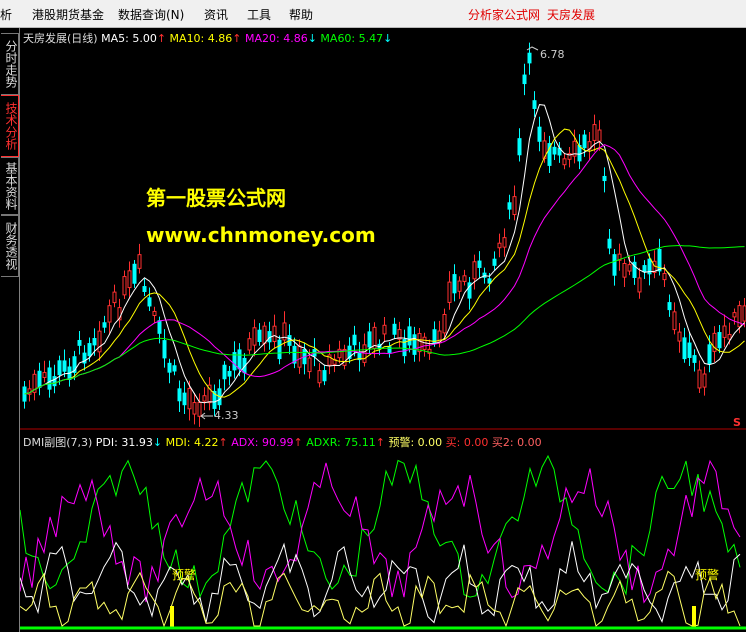 The width and height of the screenshot is (746, 632). What do you see at coordinates (10, 246) in the screenshot?
I see `tab-financial: 财务透视` at bounding box center [10, 246].